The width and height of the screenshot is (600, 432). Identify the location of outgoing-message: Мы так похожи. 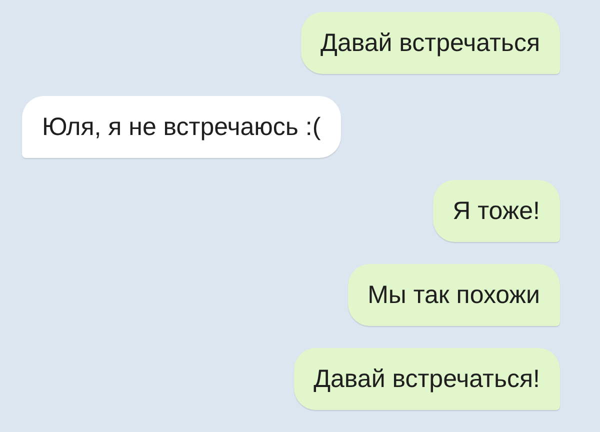
(454, 295).